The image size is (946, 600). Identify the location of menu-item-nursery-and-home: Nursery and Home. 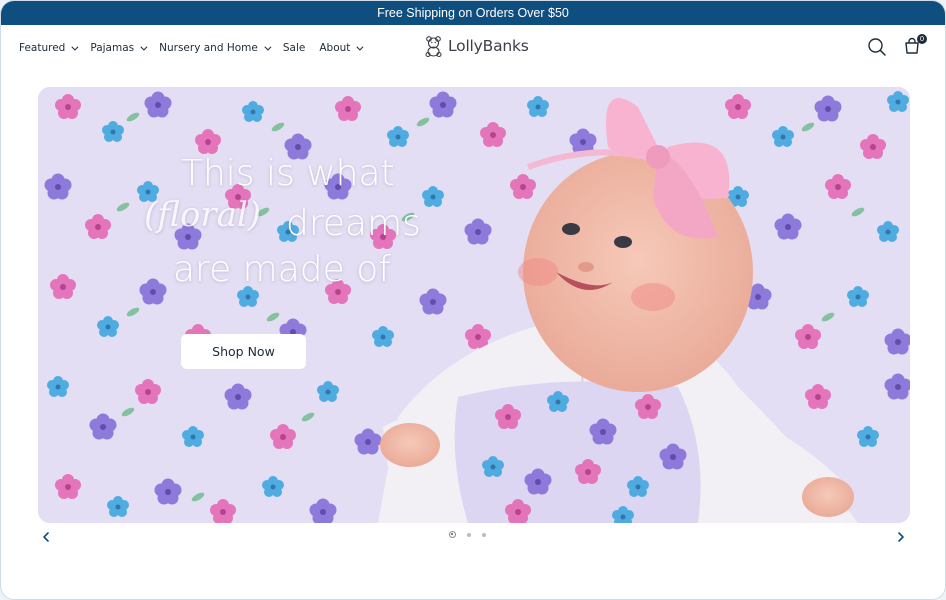
(215, 48).